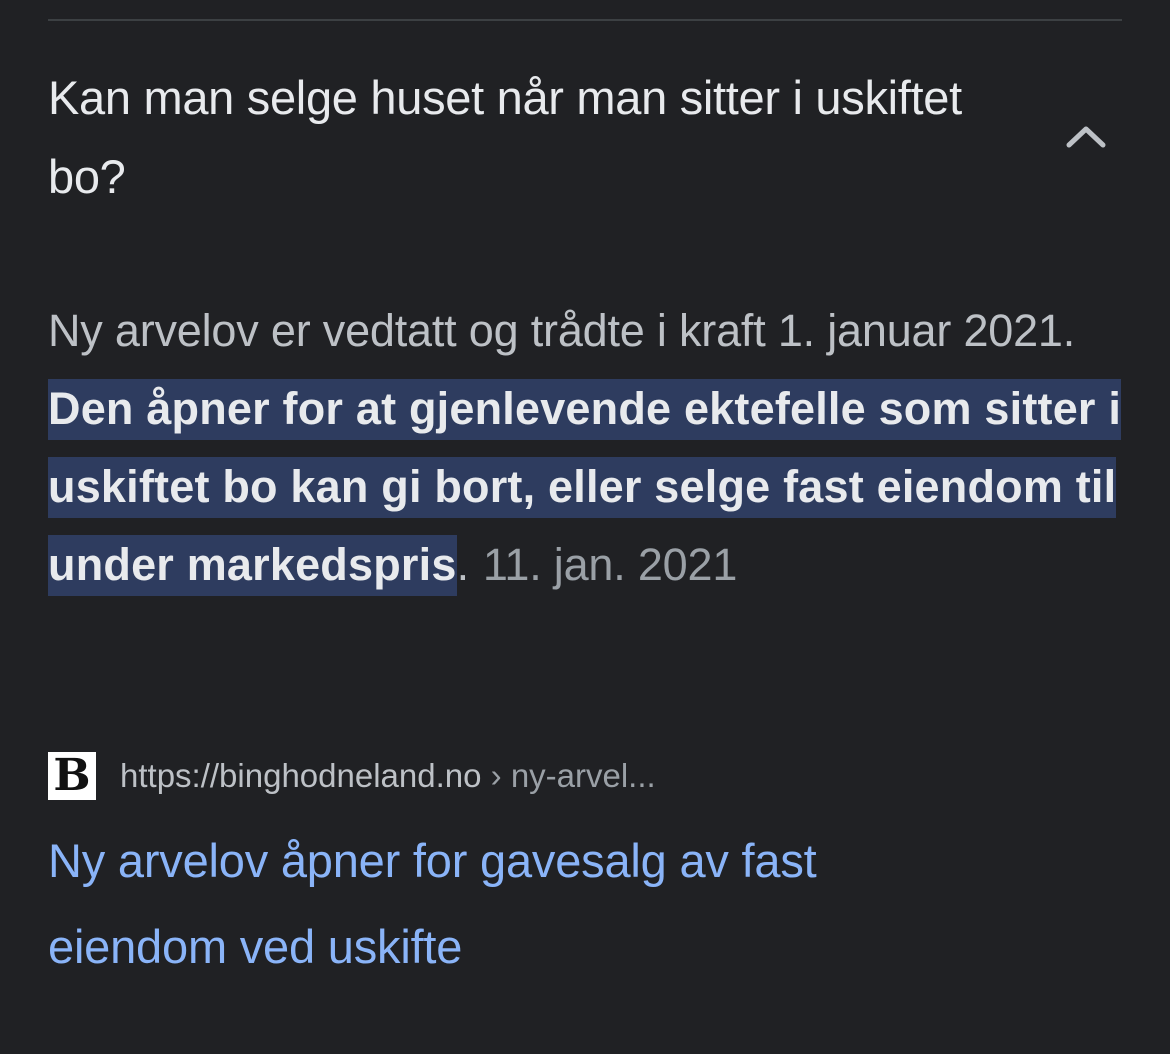 The height and width of the screenshot is (1054, 1170). Describe the element at coordinates (610, 564) in the screenshot. I see `answer-date: 11. jan. 2021` at that location.